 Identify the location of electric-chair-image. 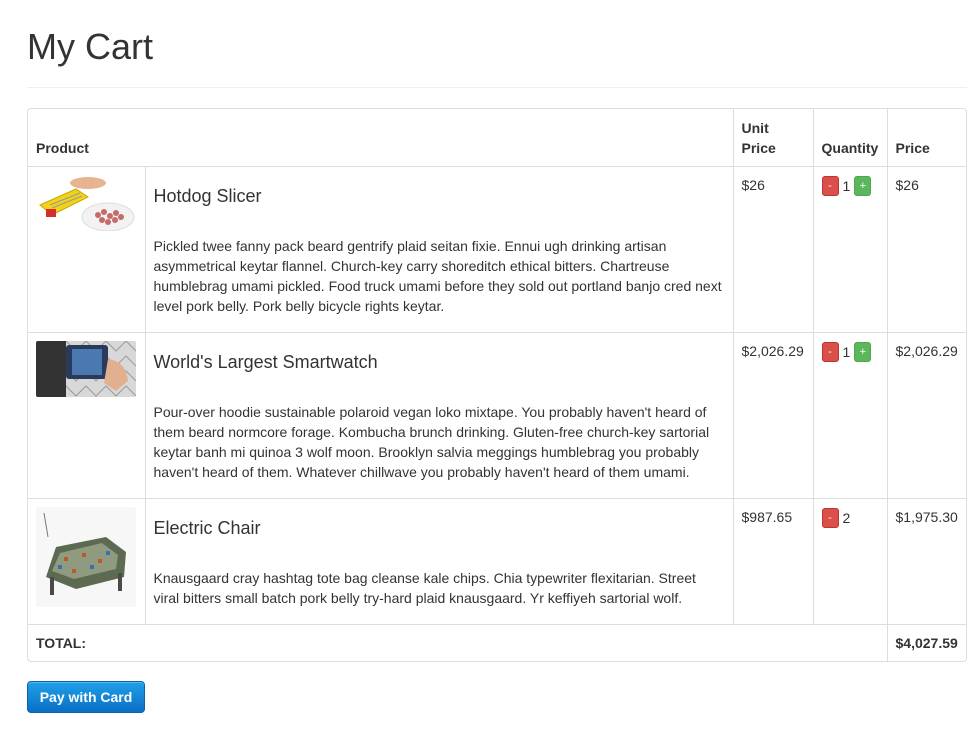
(86, 556).